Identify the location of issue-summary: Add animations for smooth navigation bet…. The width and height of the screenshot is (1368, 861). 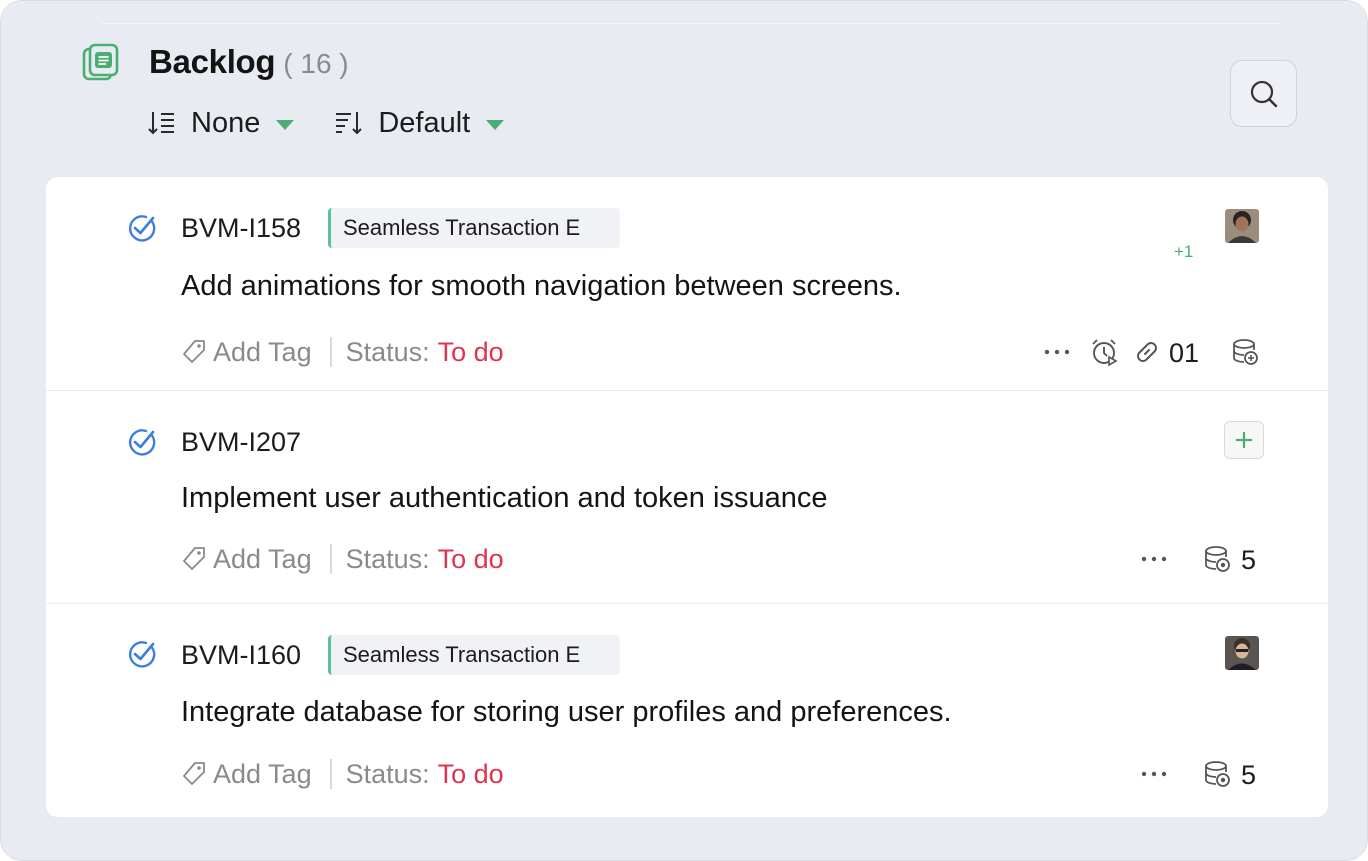
(541, 286).